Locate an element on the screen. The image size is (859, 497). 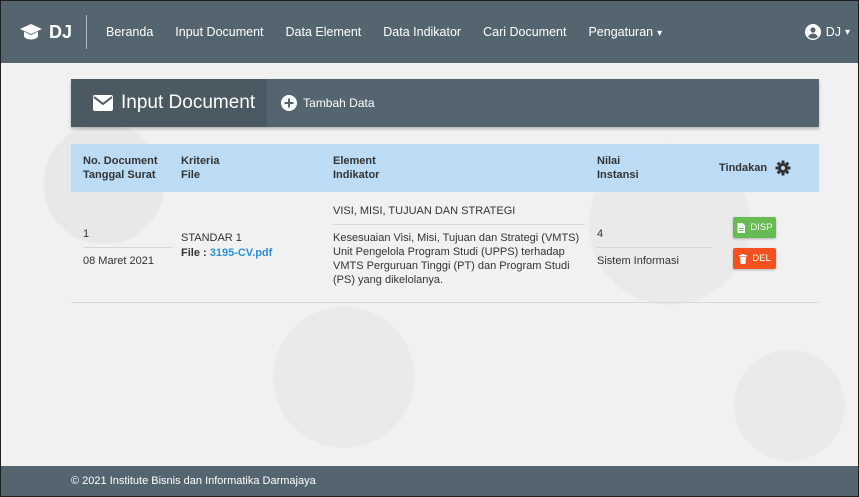
header-element: Element Indikator is located at coordinates (458, 168).